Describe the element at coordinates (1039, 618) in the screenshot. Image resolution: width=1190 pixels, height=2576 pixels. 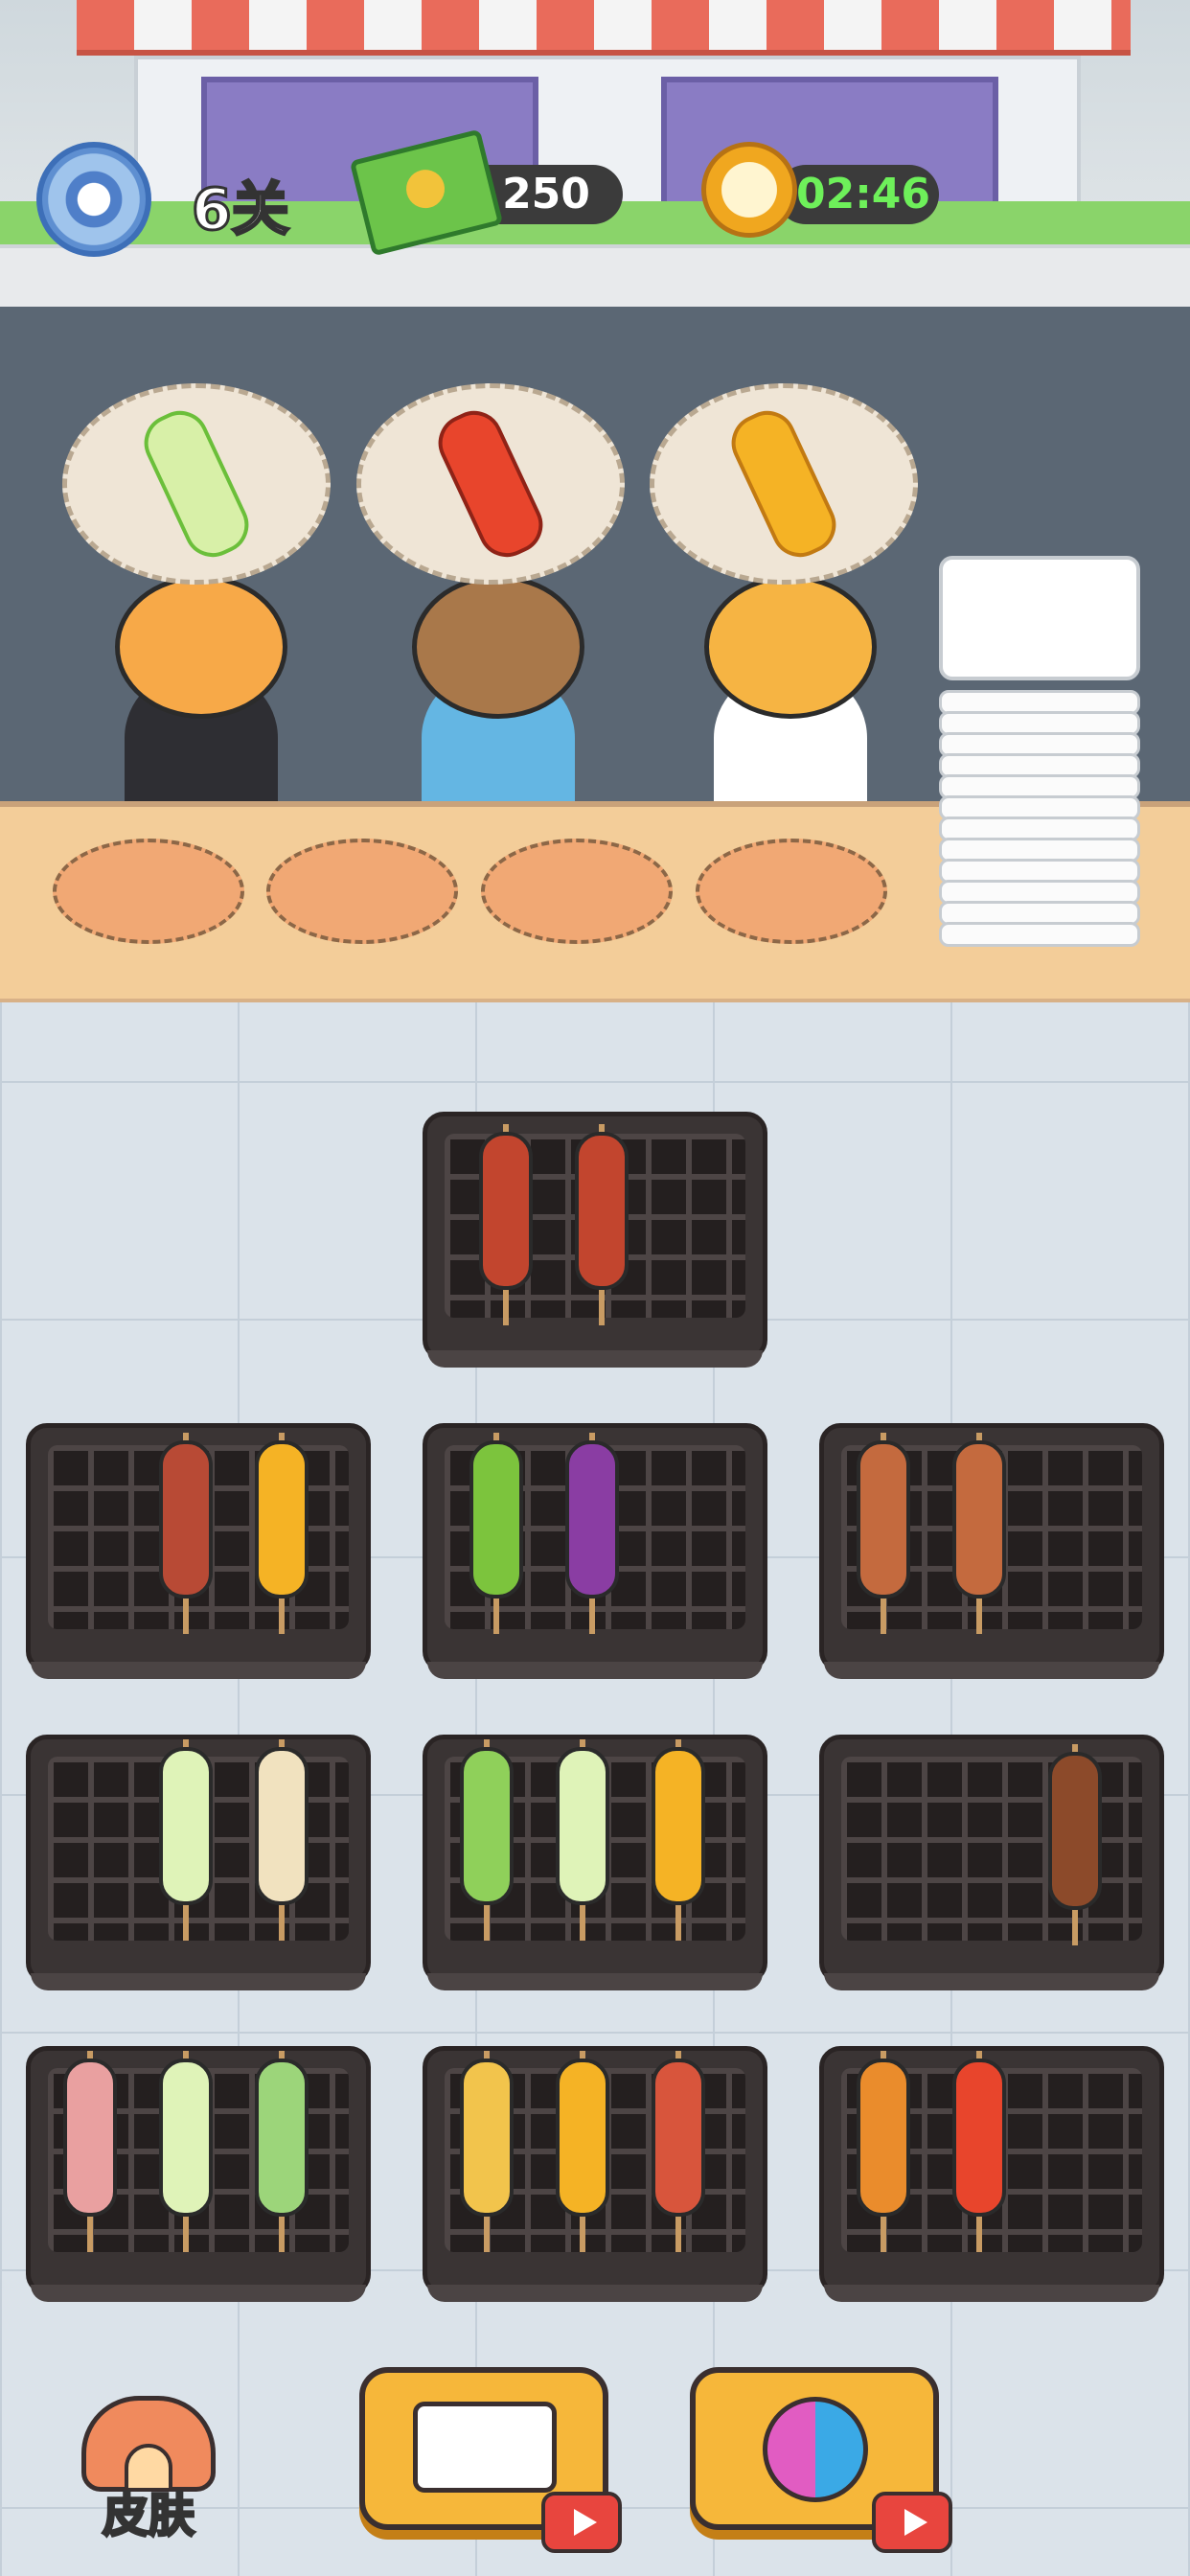
I see `plate-top` at that location.